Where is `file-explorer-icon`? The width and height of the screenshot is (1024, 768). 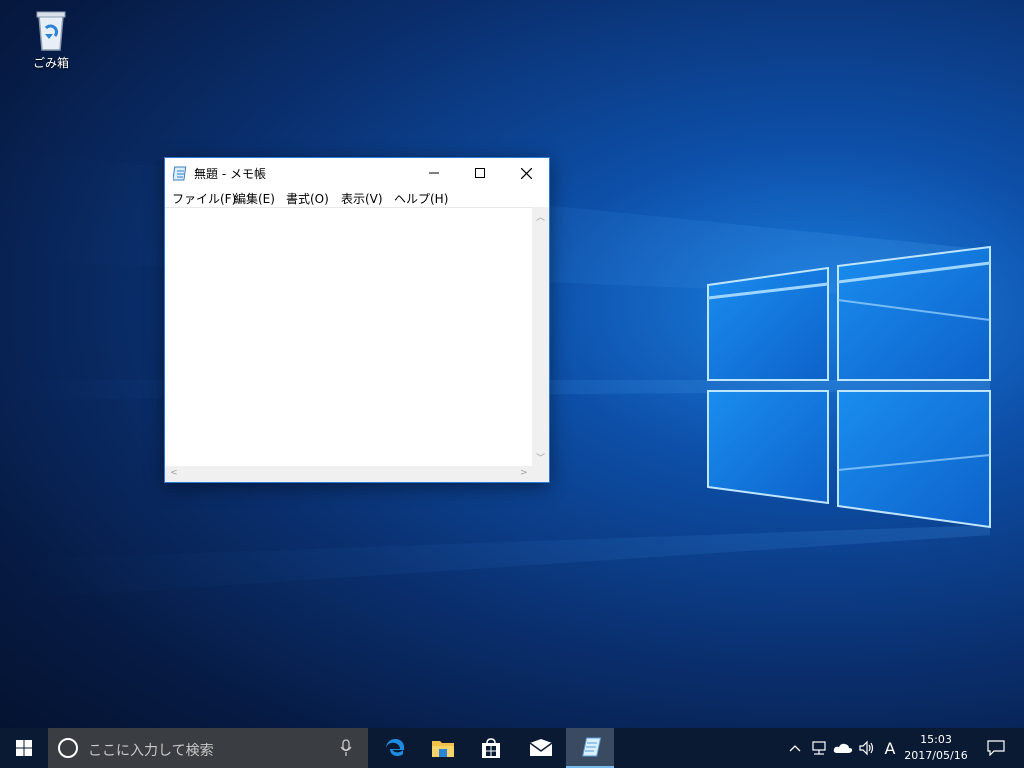
file-explorer-icon is located at coordinates (443, 749).